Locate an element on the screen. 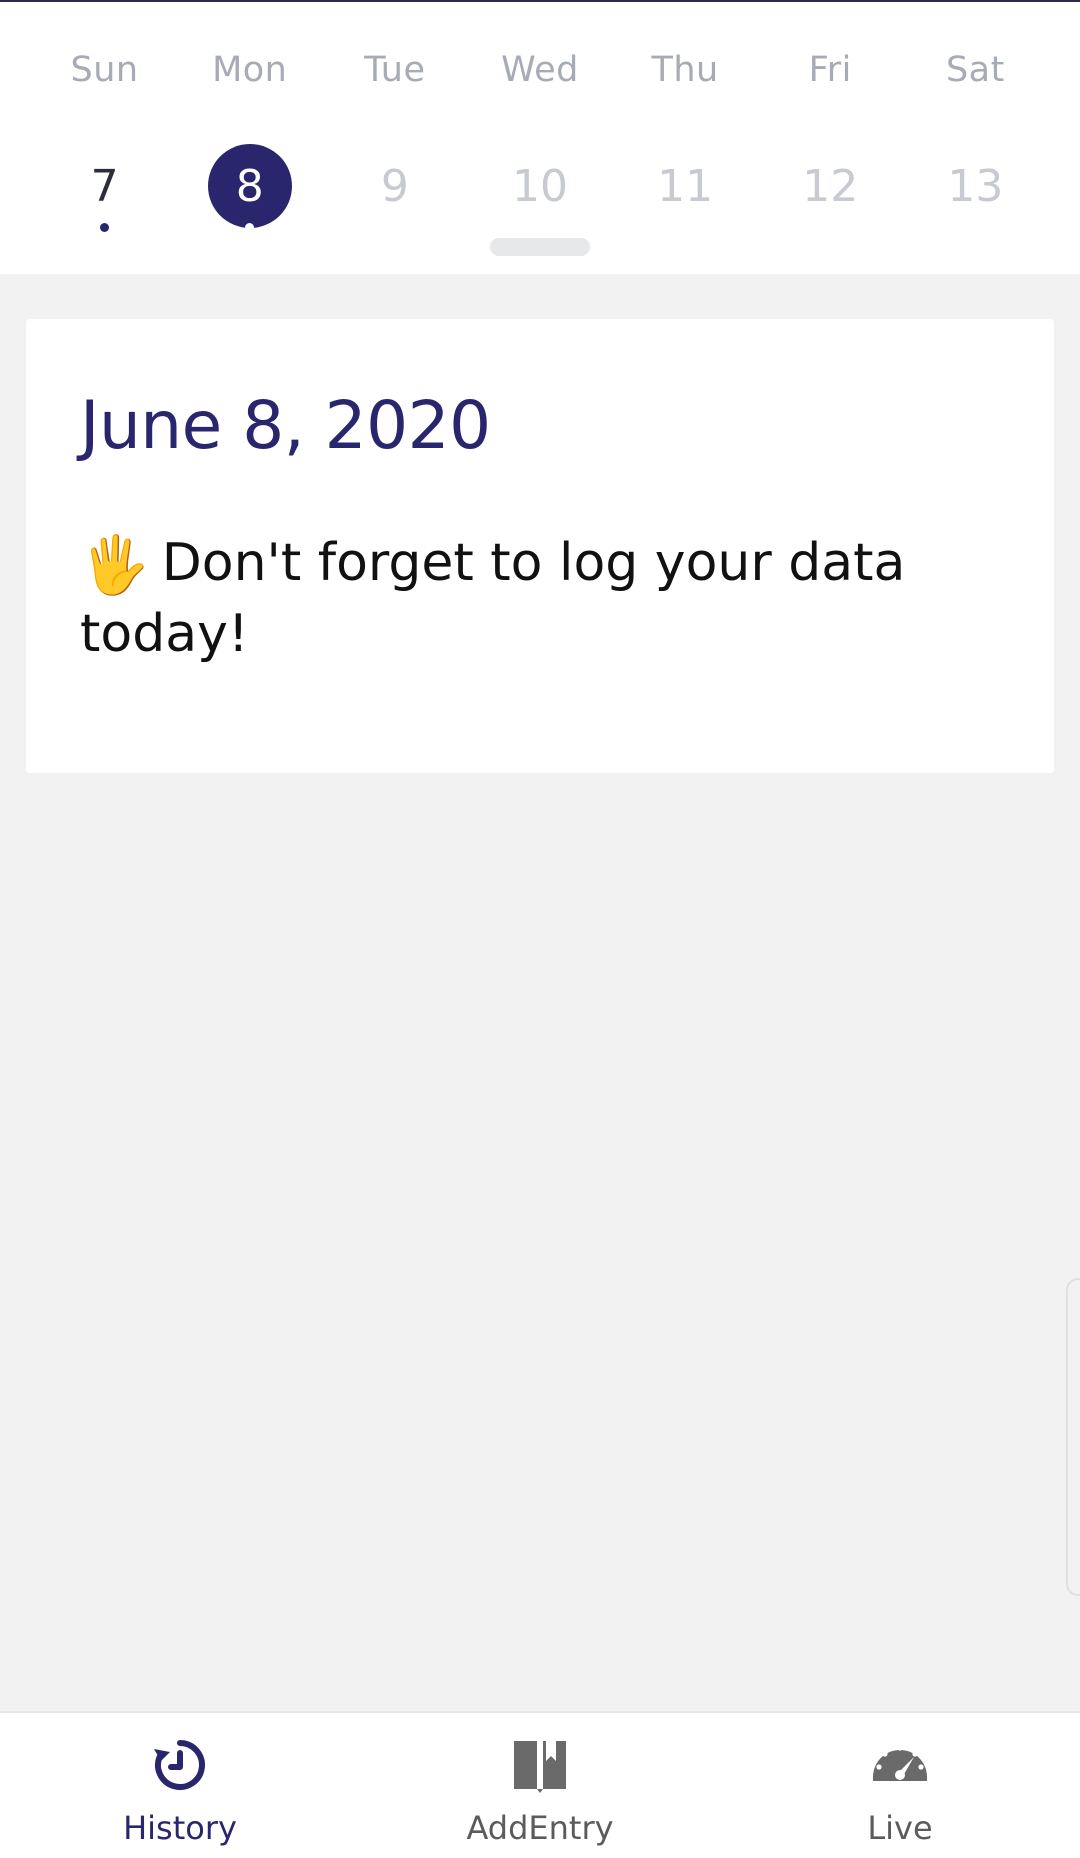 Image resolution: width=1080 pixels, height=1858 pixels. reminder-message: 🖐 Don't forget to log your data today! is located at coordinates (545, 598).